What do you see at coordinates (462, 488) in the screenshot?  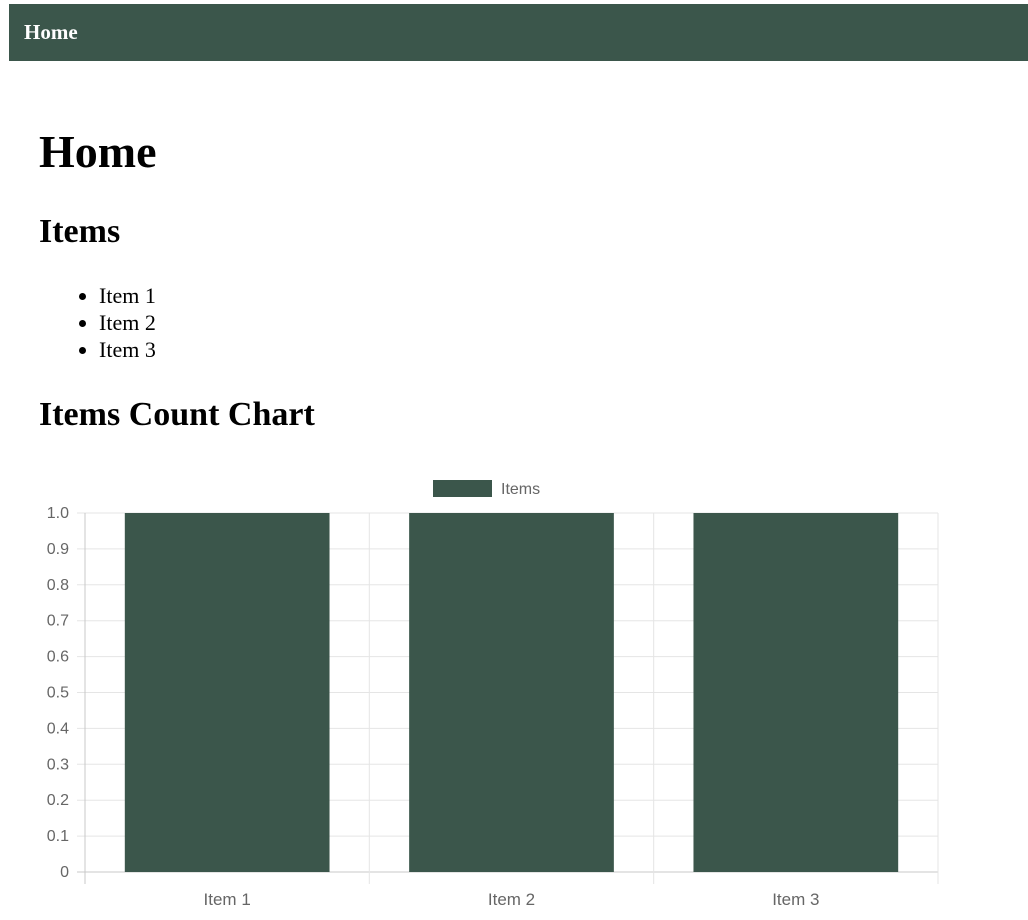 I see `legend-swatch` at bounding box center [462, 488].